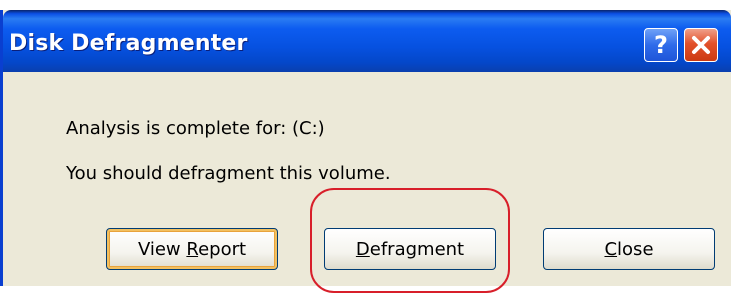  I want to click on help-icon: ?, so click(661, 45).